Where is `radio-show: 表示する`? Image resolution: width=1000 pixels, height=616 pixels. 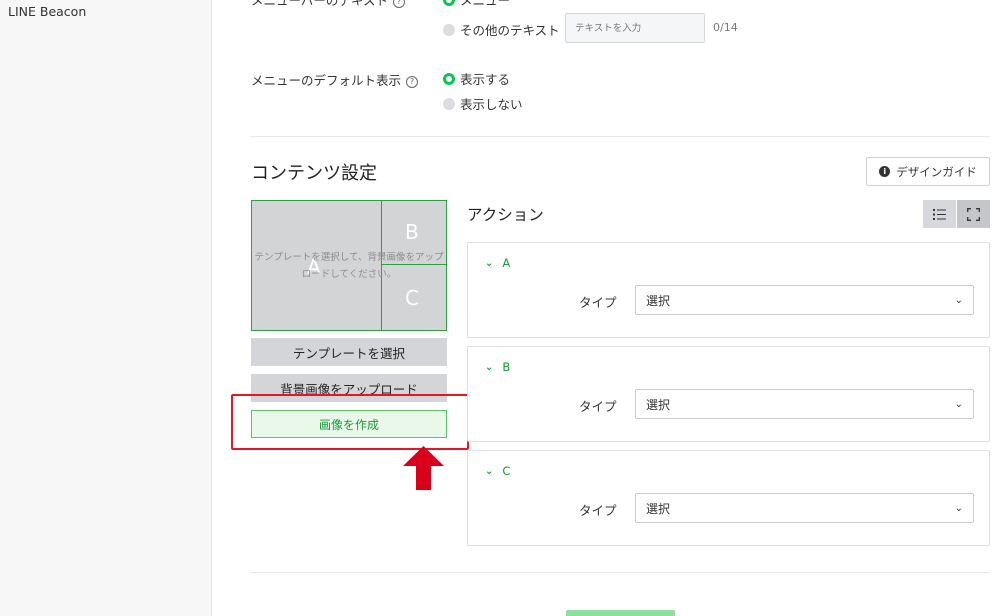
radio-show: 表示する is located at coordinates (476, 78).